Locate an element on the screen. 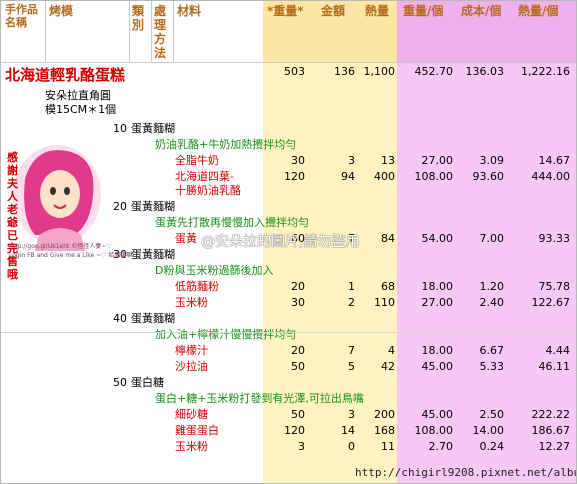 The image size is (577, 484). material-heat-per: 12.27 is located at coordinates (554, 446).